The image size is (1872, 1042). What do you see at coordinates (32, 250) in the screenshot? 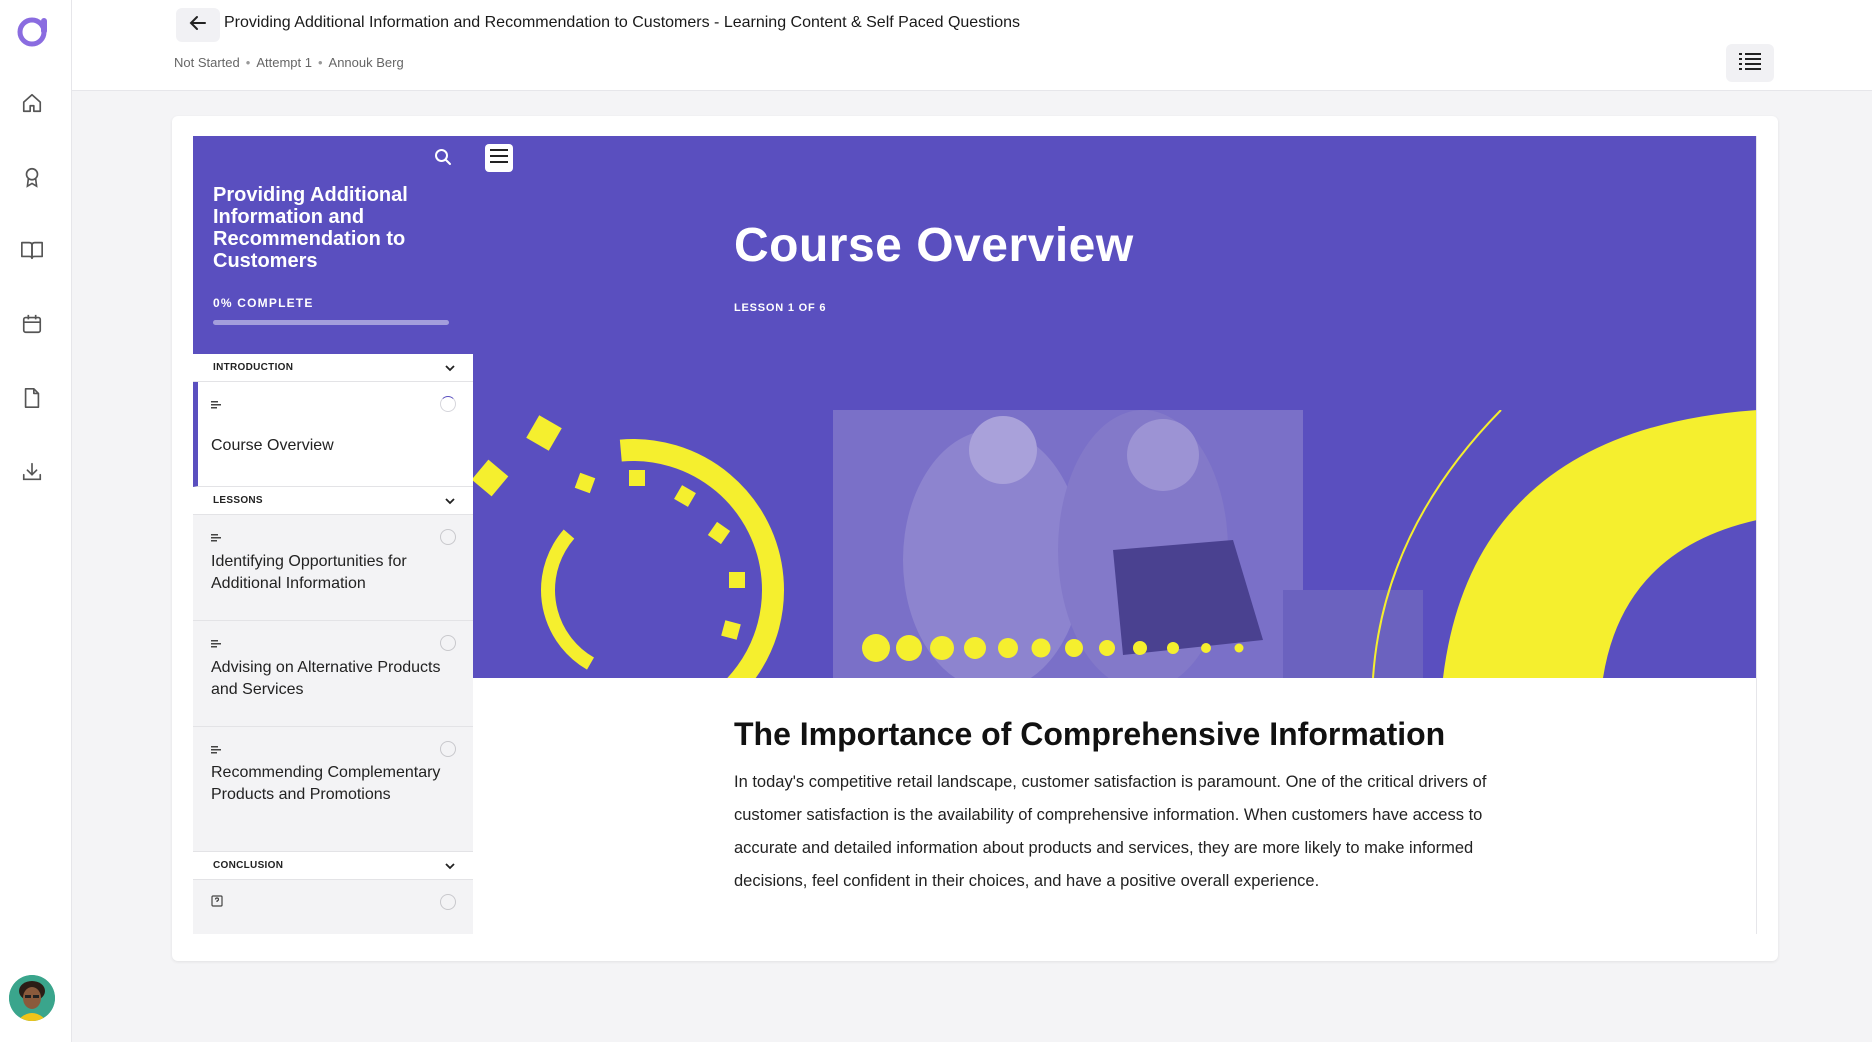
I see `book-icon` at bounding box center [32, 250].